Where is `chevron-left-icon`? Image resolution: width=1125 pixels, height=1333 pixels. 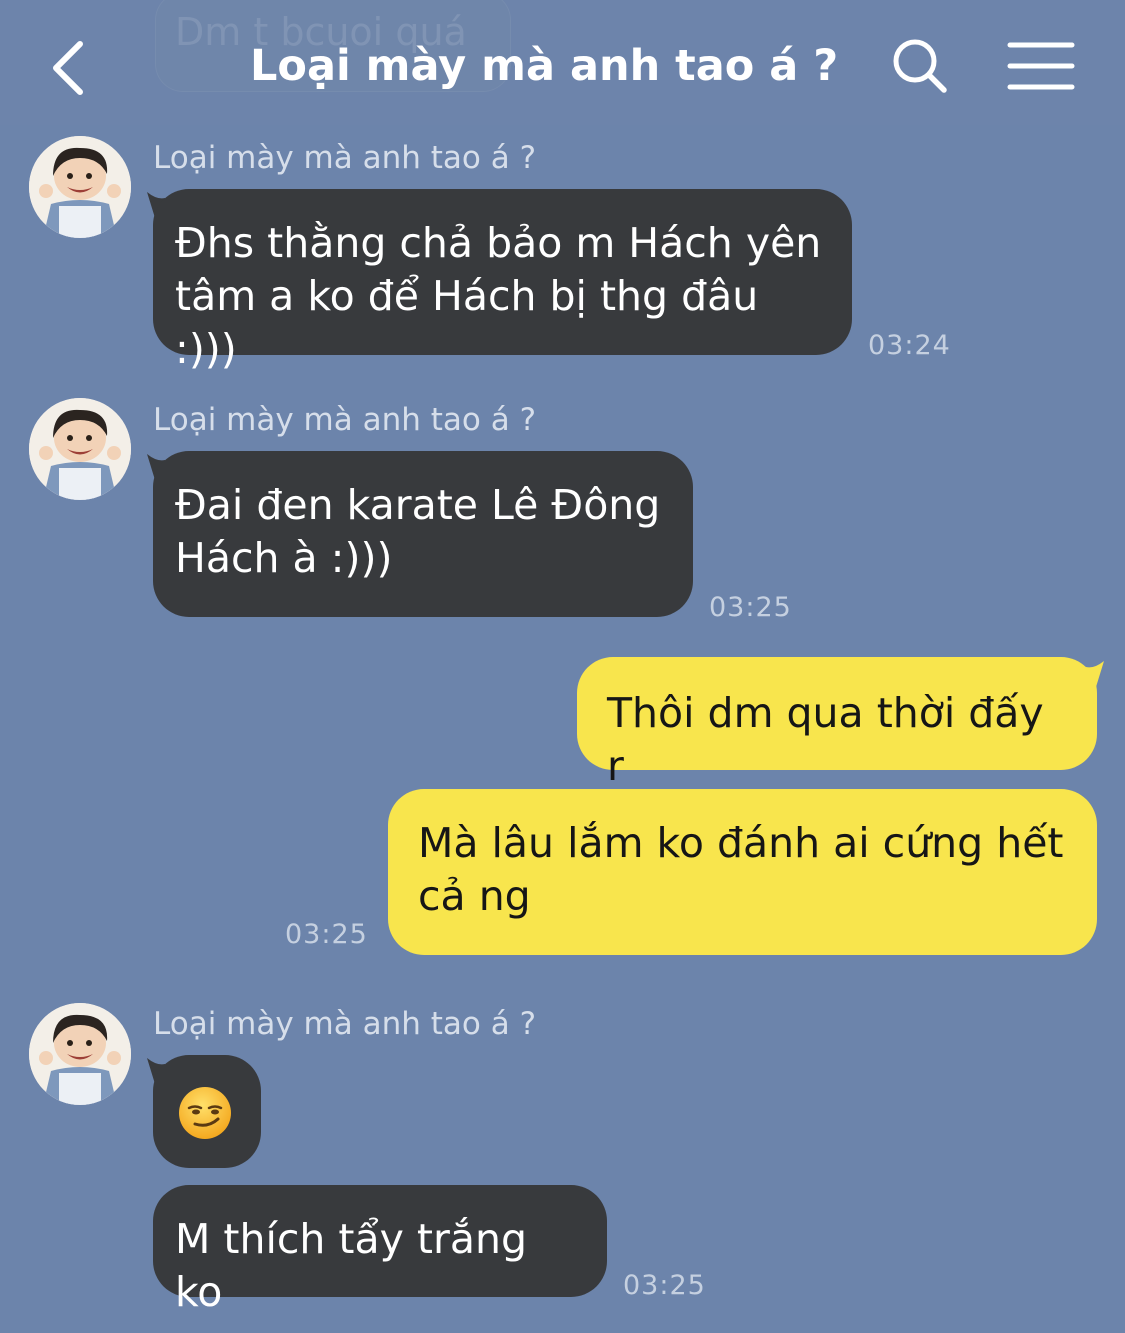
chevron-left-icon is located at coordinates (68, 68).